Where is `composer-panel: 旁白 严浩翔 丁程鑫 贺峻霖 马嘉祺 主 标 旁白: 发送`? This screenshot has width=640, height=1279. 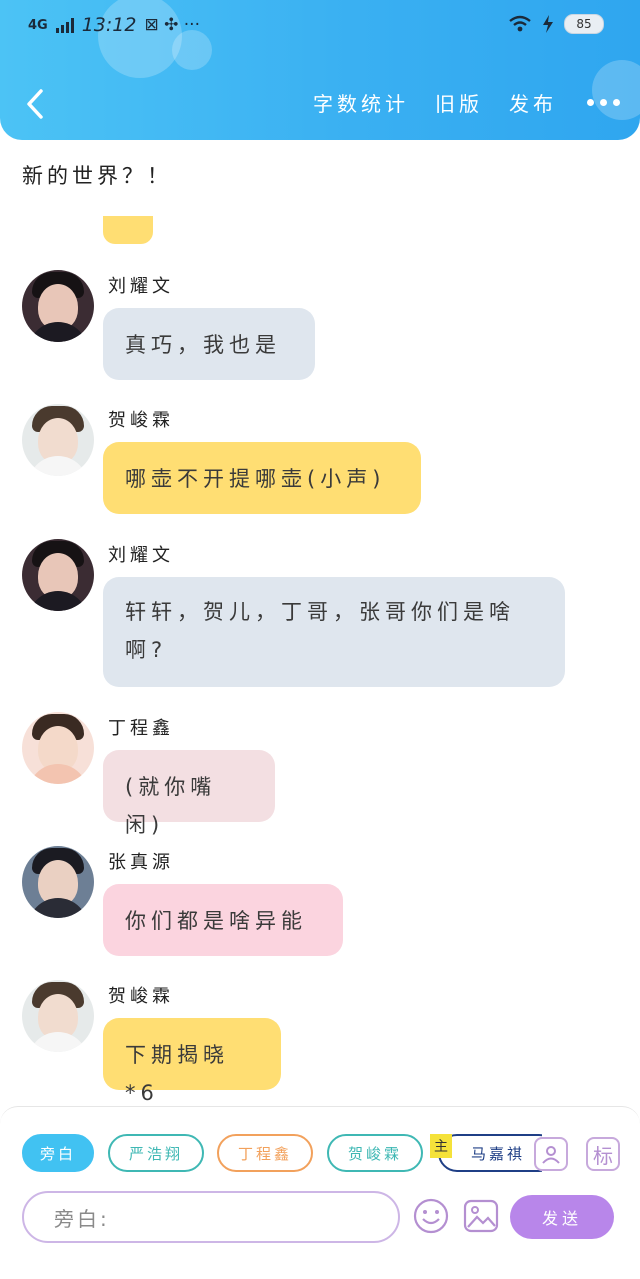 composer-panel: 旁白 严浩翔 丁程鑫 贺峻霖 马嘉祺 主 标 旁白: 发送 is located at coordinates (320, 1192).